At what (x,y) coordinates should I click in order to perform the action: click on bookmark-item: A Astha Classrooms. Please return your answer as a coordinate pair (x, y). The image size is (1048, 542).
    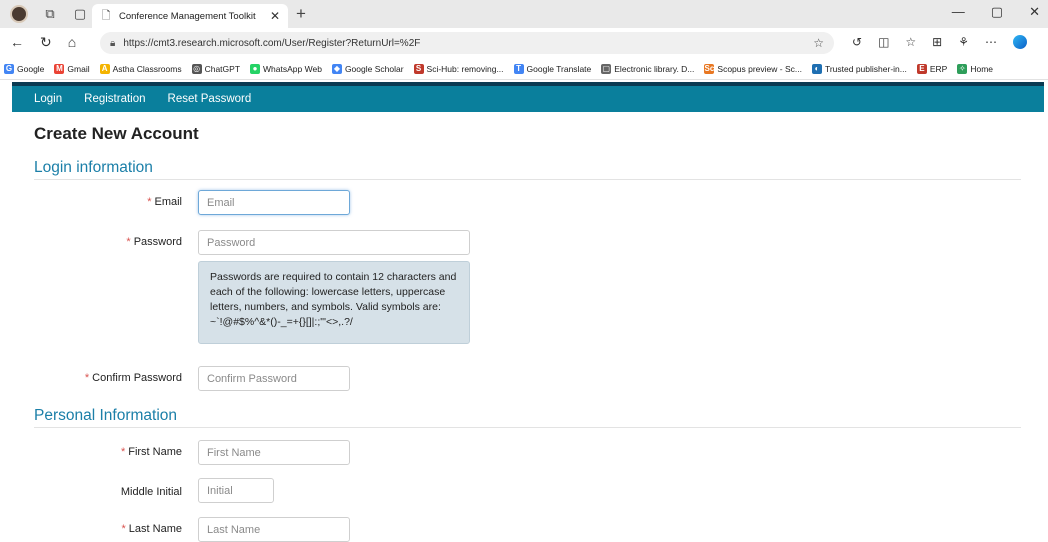
    Looking at the image, I should click on (140, 68).